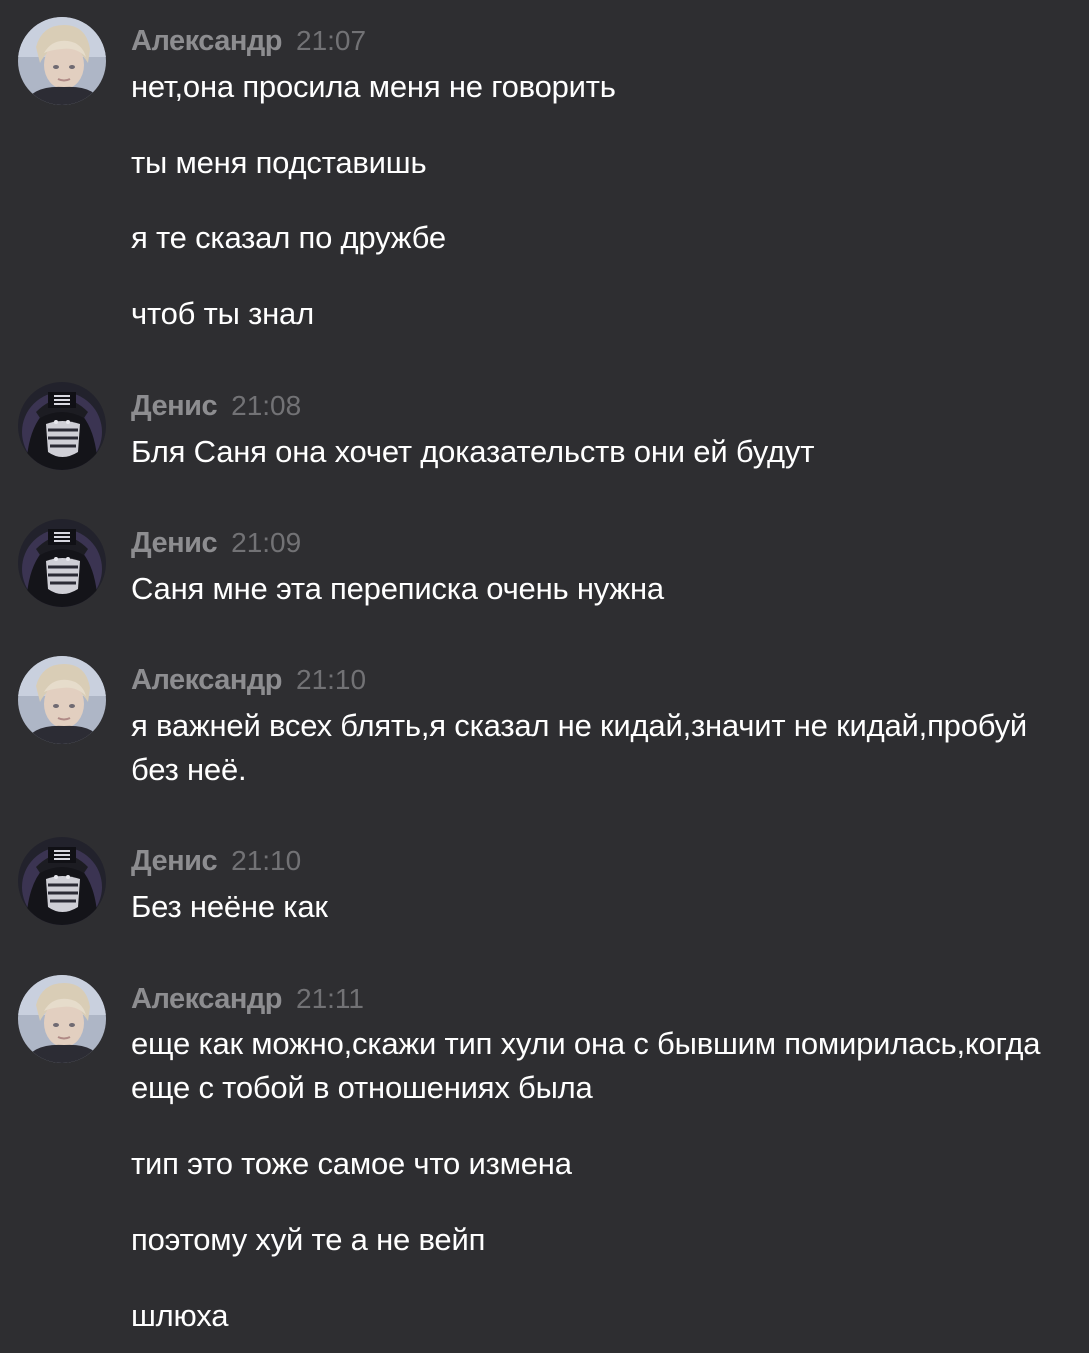 The height and width of the screenshot is (1353, 1089). What do you see at coordinates (330, 998) in the screenshot?
I see `message-time: 21:11` at bounding box center [330, 998].